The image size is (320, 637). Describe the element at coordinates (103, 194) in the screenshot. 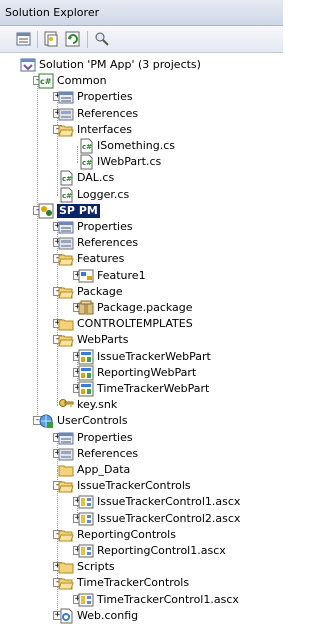

I see `tree-item-label: Logger.cs` at that location.